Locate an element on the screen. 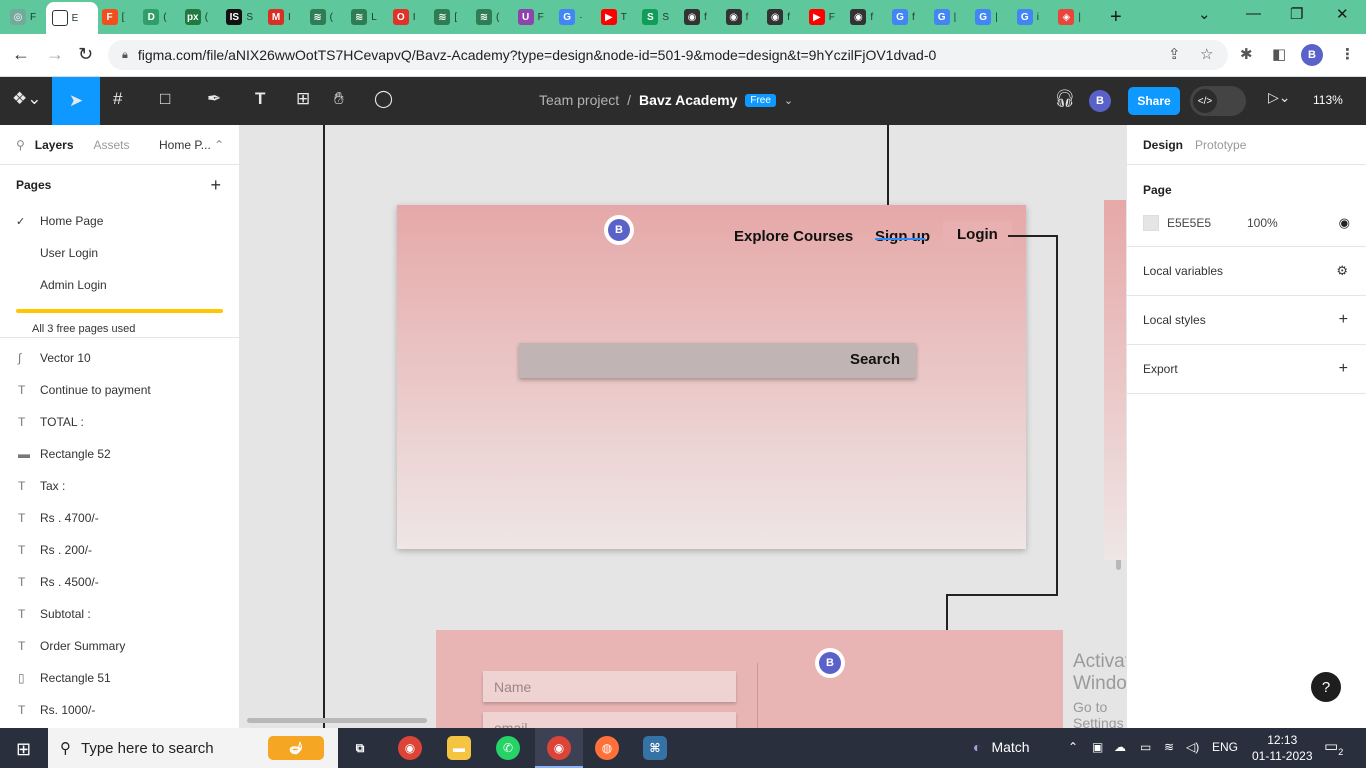 The width and height of the screenshot is (1366, 768). rectangle-tool-icon: □ is located at coordinates (165, 99).